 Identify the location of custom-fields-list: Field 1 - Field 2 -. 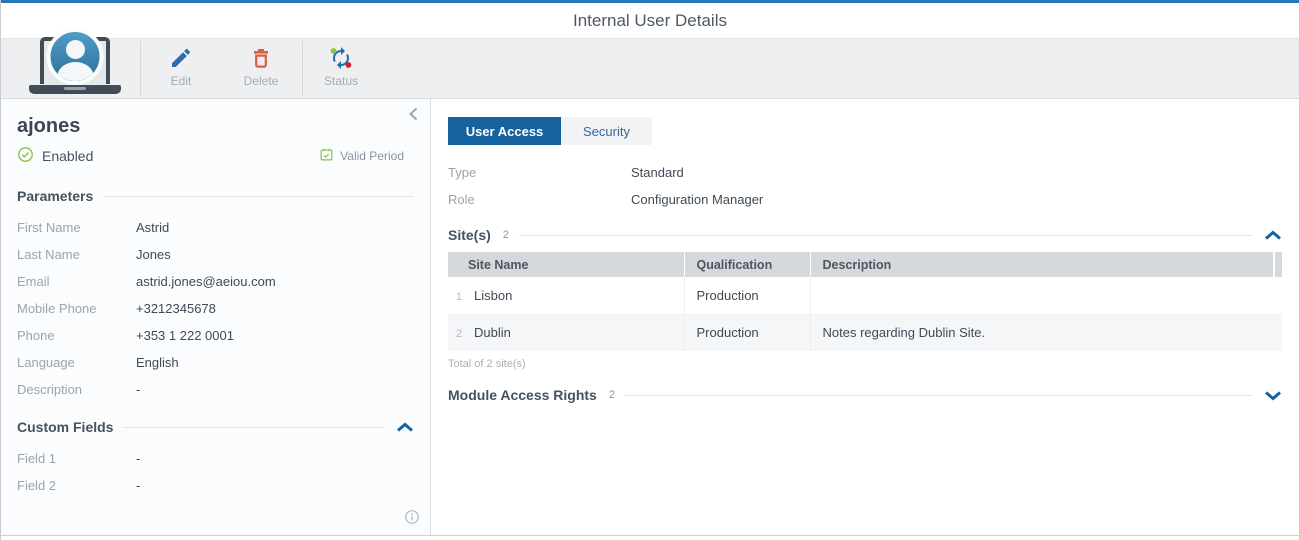
(215, 472).